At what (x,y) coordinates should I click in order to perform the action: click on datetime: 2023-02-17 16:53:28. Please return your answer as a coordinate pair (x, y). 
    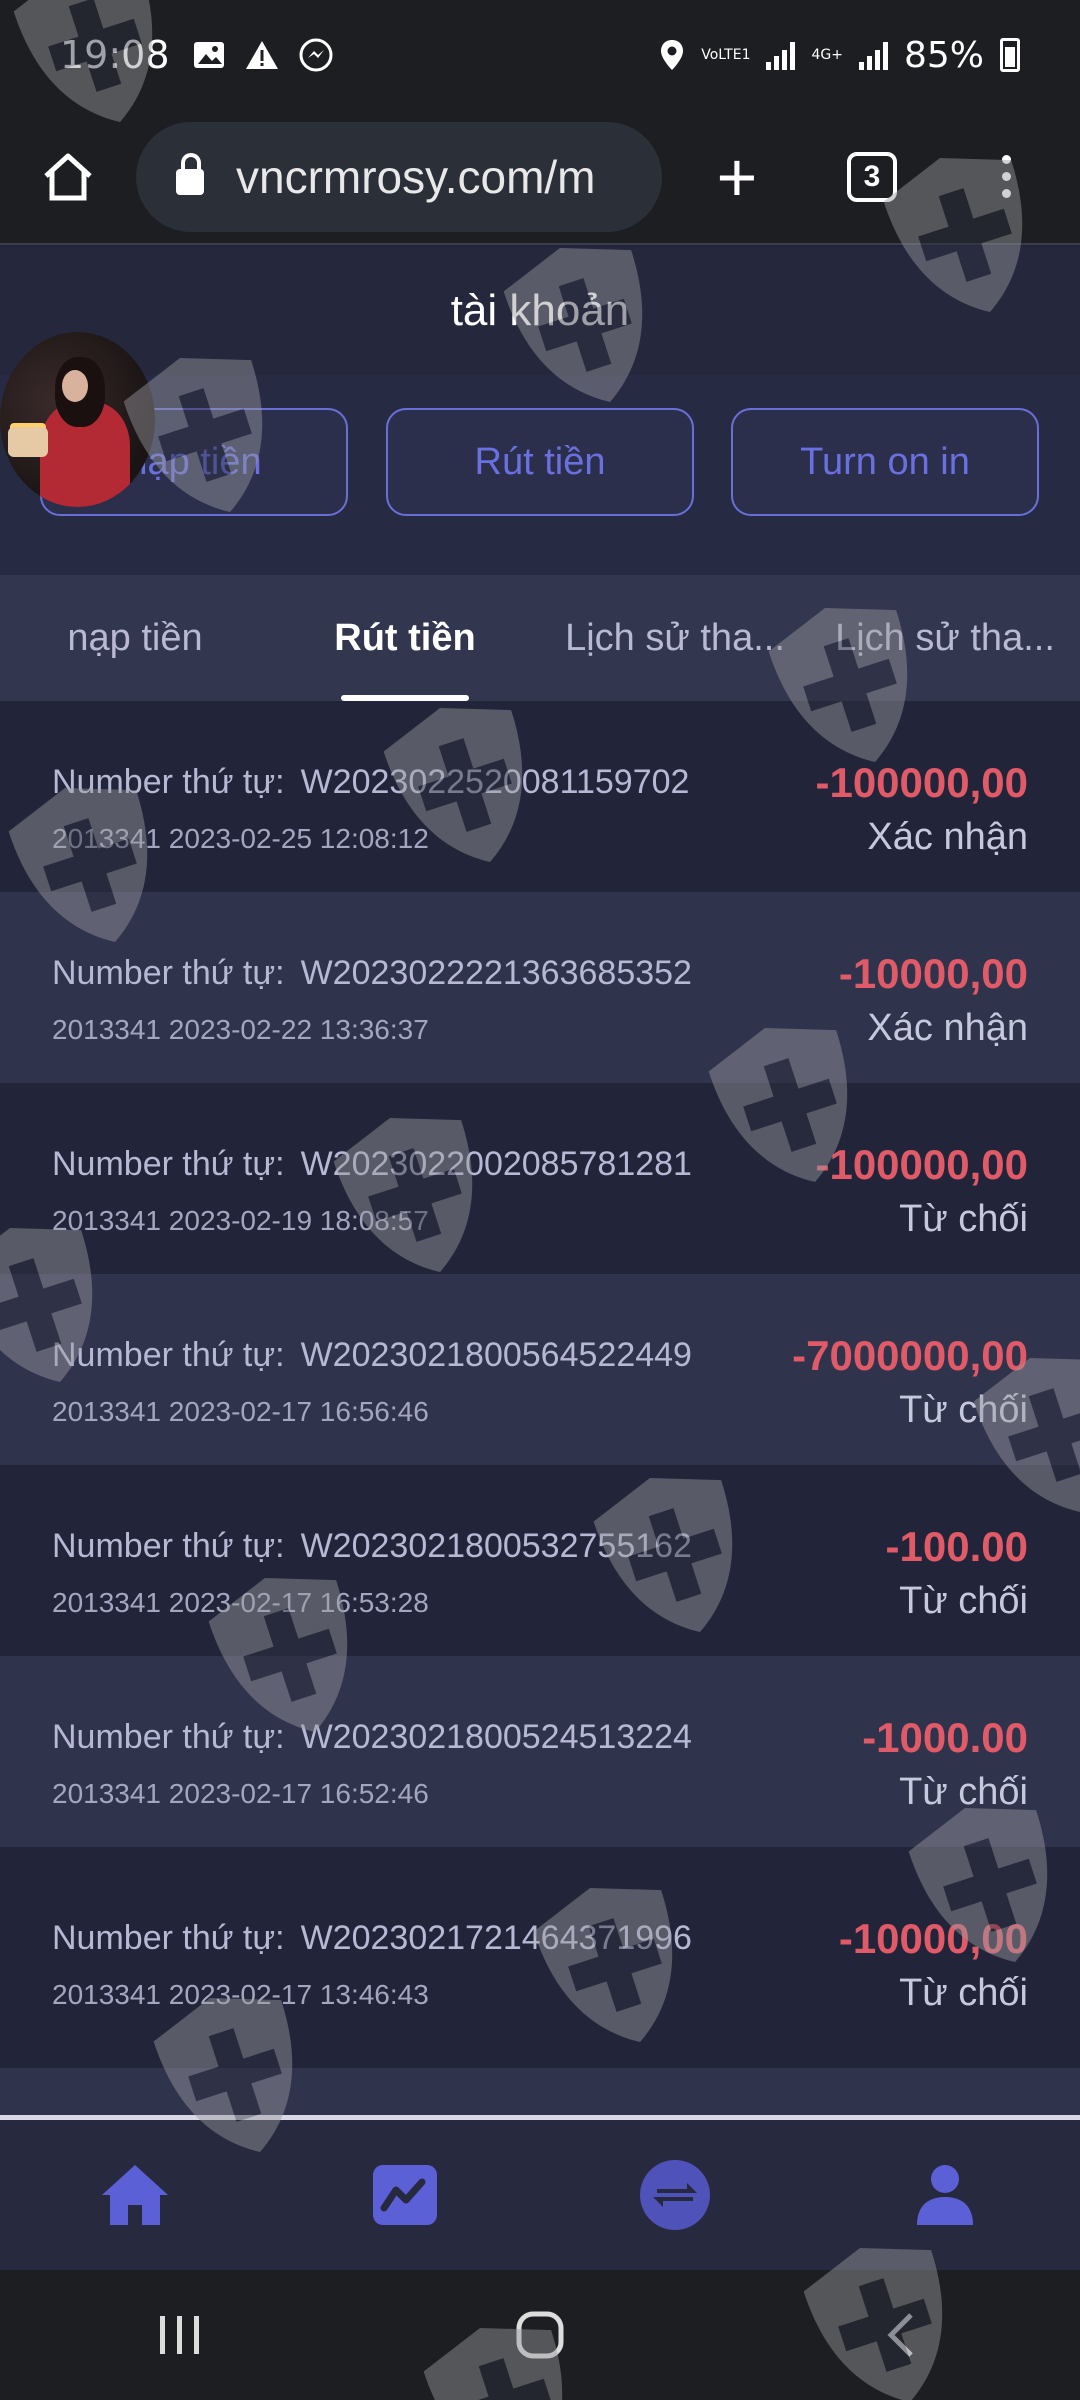
    Looking at the image, I should click on (298, 1602).